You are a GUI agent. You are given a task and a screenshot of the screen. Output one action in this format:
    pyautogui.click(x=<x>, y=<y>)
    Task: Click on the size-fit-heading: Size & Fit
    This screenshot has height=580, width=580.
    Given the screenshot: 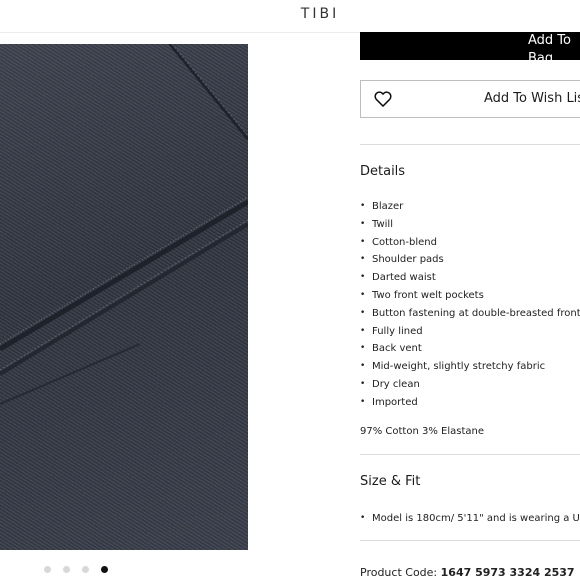 What is the action you would take?
    pyautogui.click(x=390, y=481)
    